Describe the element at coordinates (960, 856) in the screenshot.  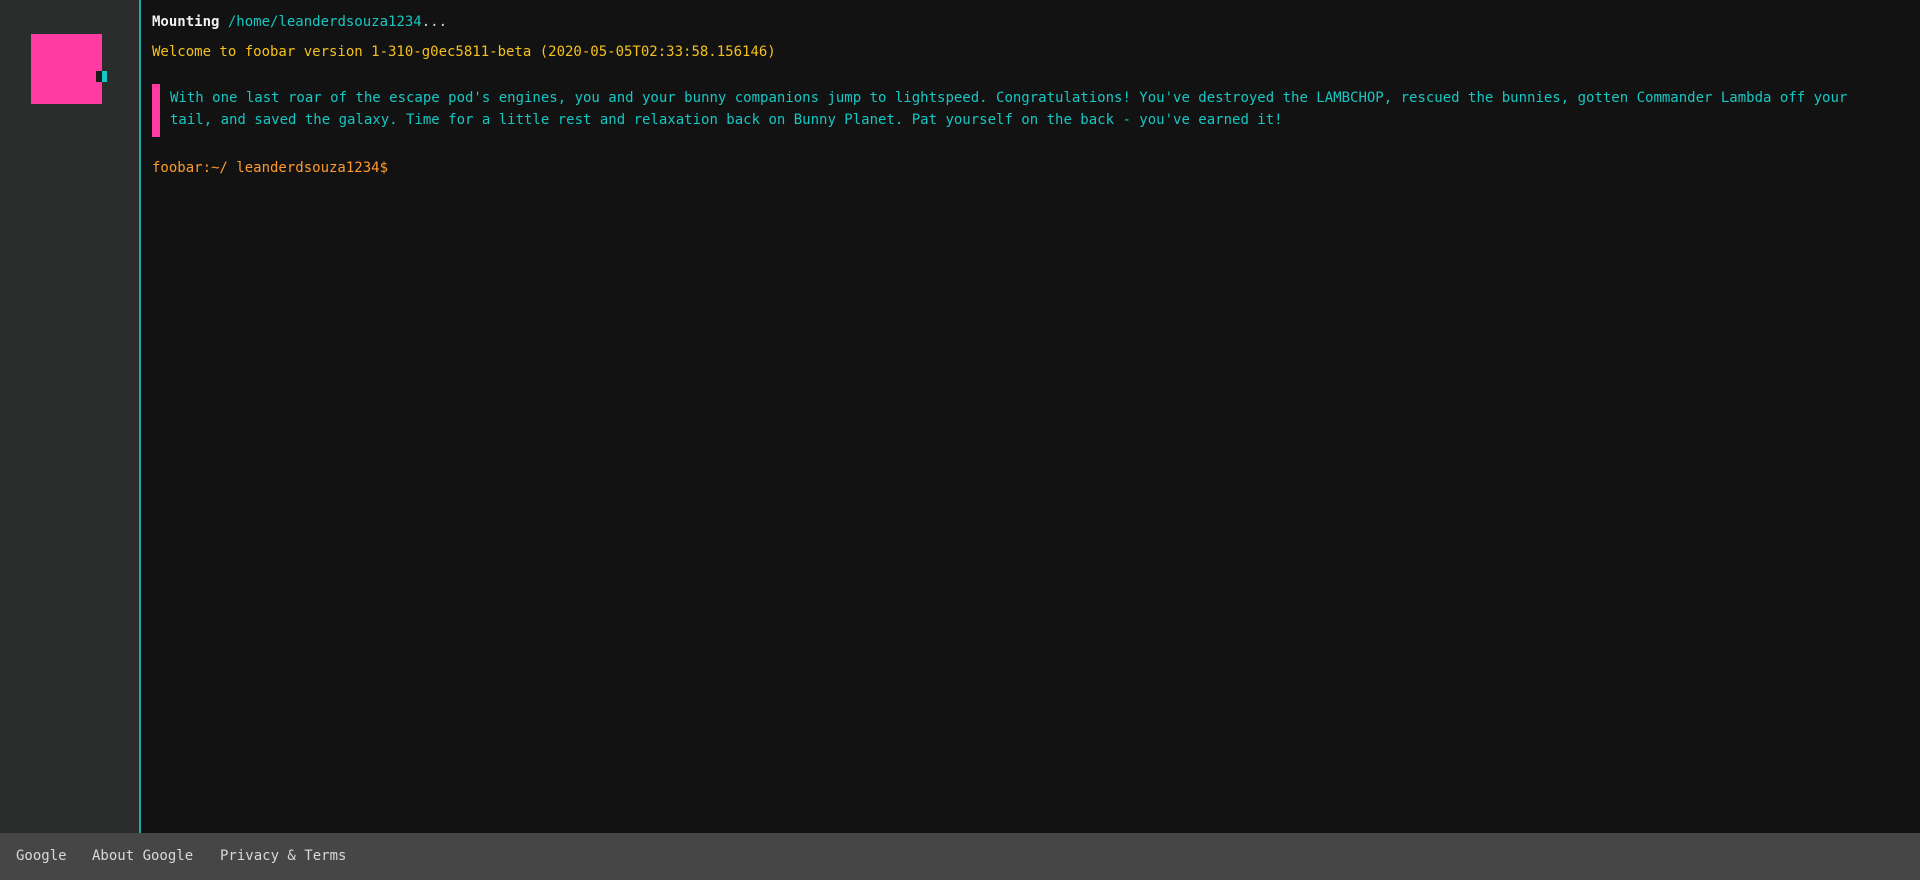
I see `footer: Google About Google Privacy & Terms` at that location.